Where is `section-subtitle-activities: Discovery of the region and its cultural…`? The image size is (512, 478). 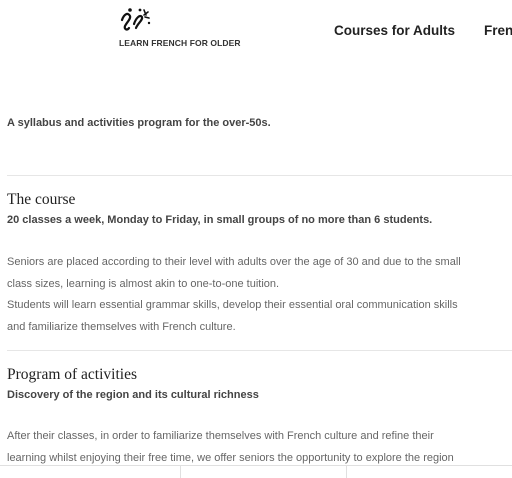 section-subtitle-activities: Discovery of the region and its cultural… is located at coordinates (133, 395).